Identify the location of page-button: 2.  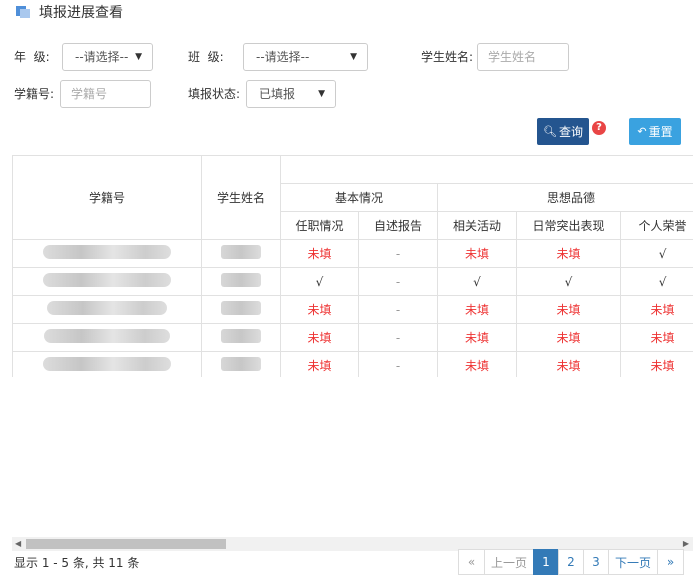
(571, 562).